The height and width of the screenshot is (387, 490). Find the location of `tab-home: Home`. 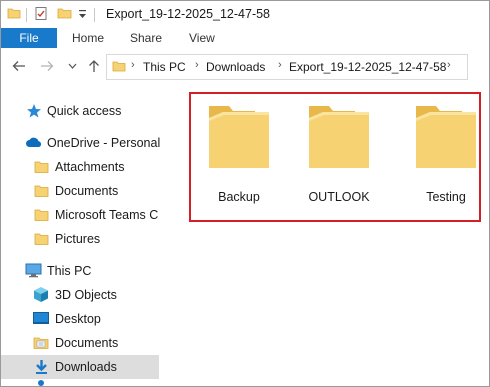

tab-home: Home is located at coordinates (88, 38).